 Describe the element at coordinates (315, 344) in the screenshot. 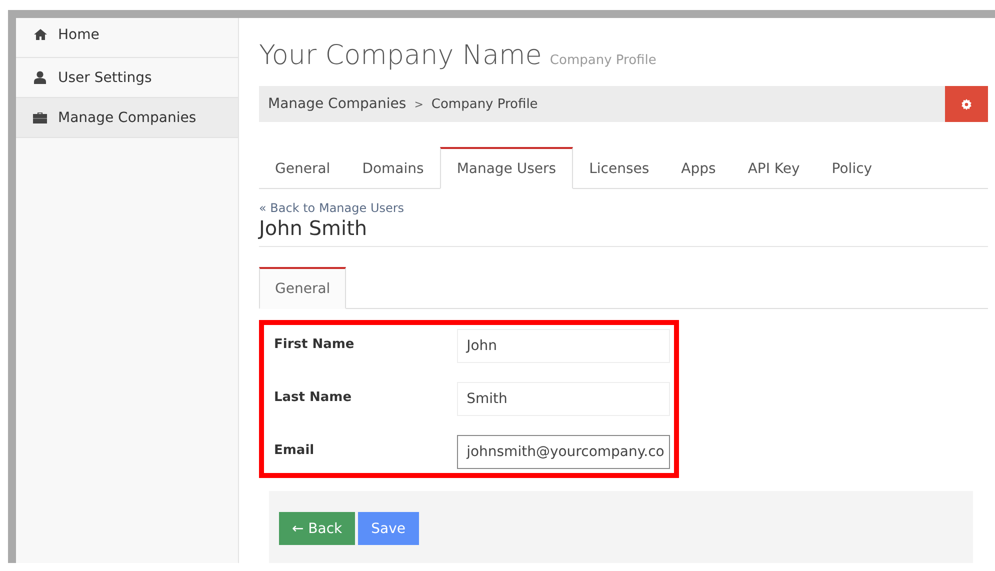

I see `field-label: First Name` at that location.